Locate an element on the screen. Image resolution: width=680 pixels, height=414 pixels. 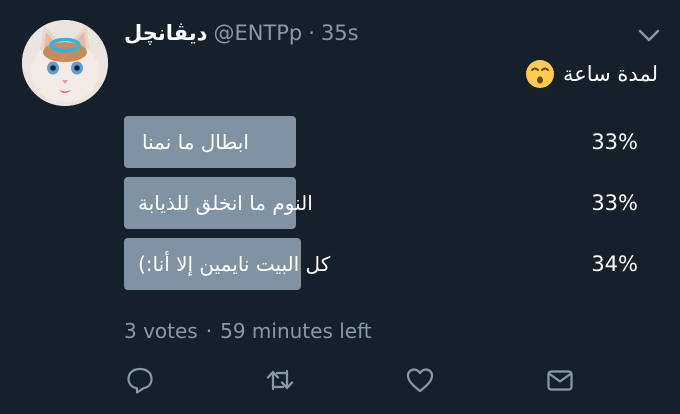
kitten-avatar-image is located at coordinates (65, 63).